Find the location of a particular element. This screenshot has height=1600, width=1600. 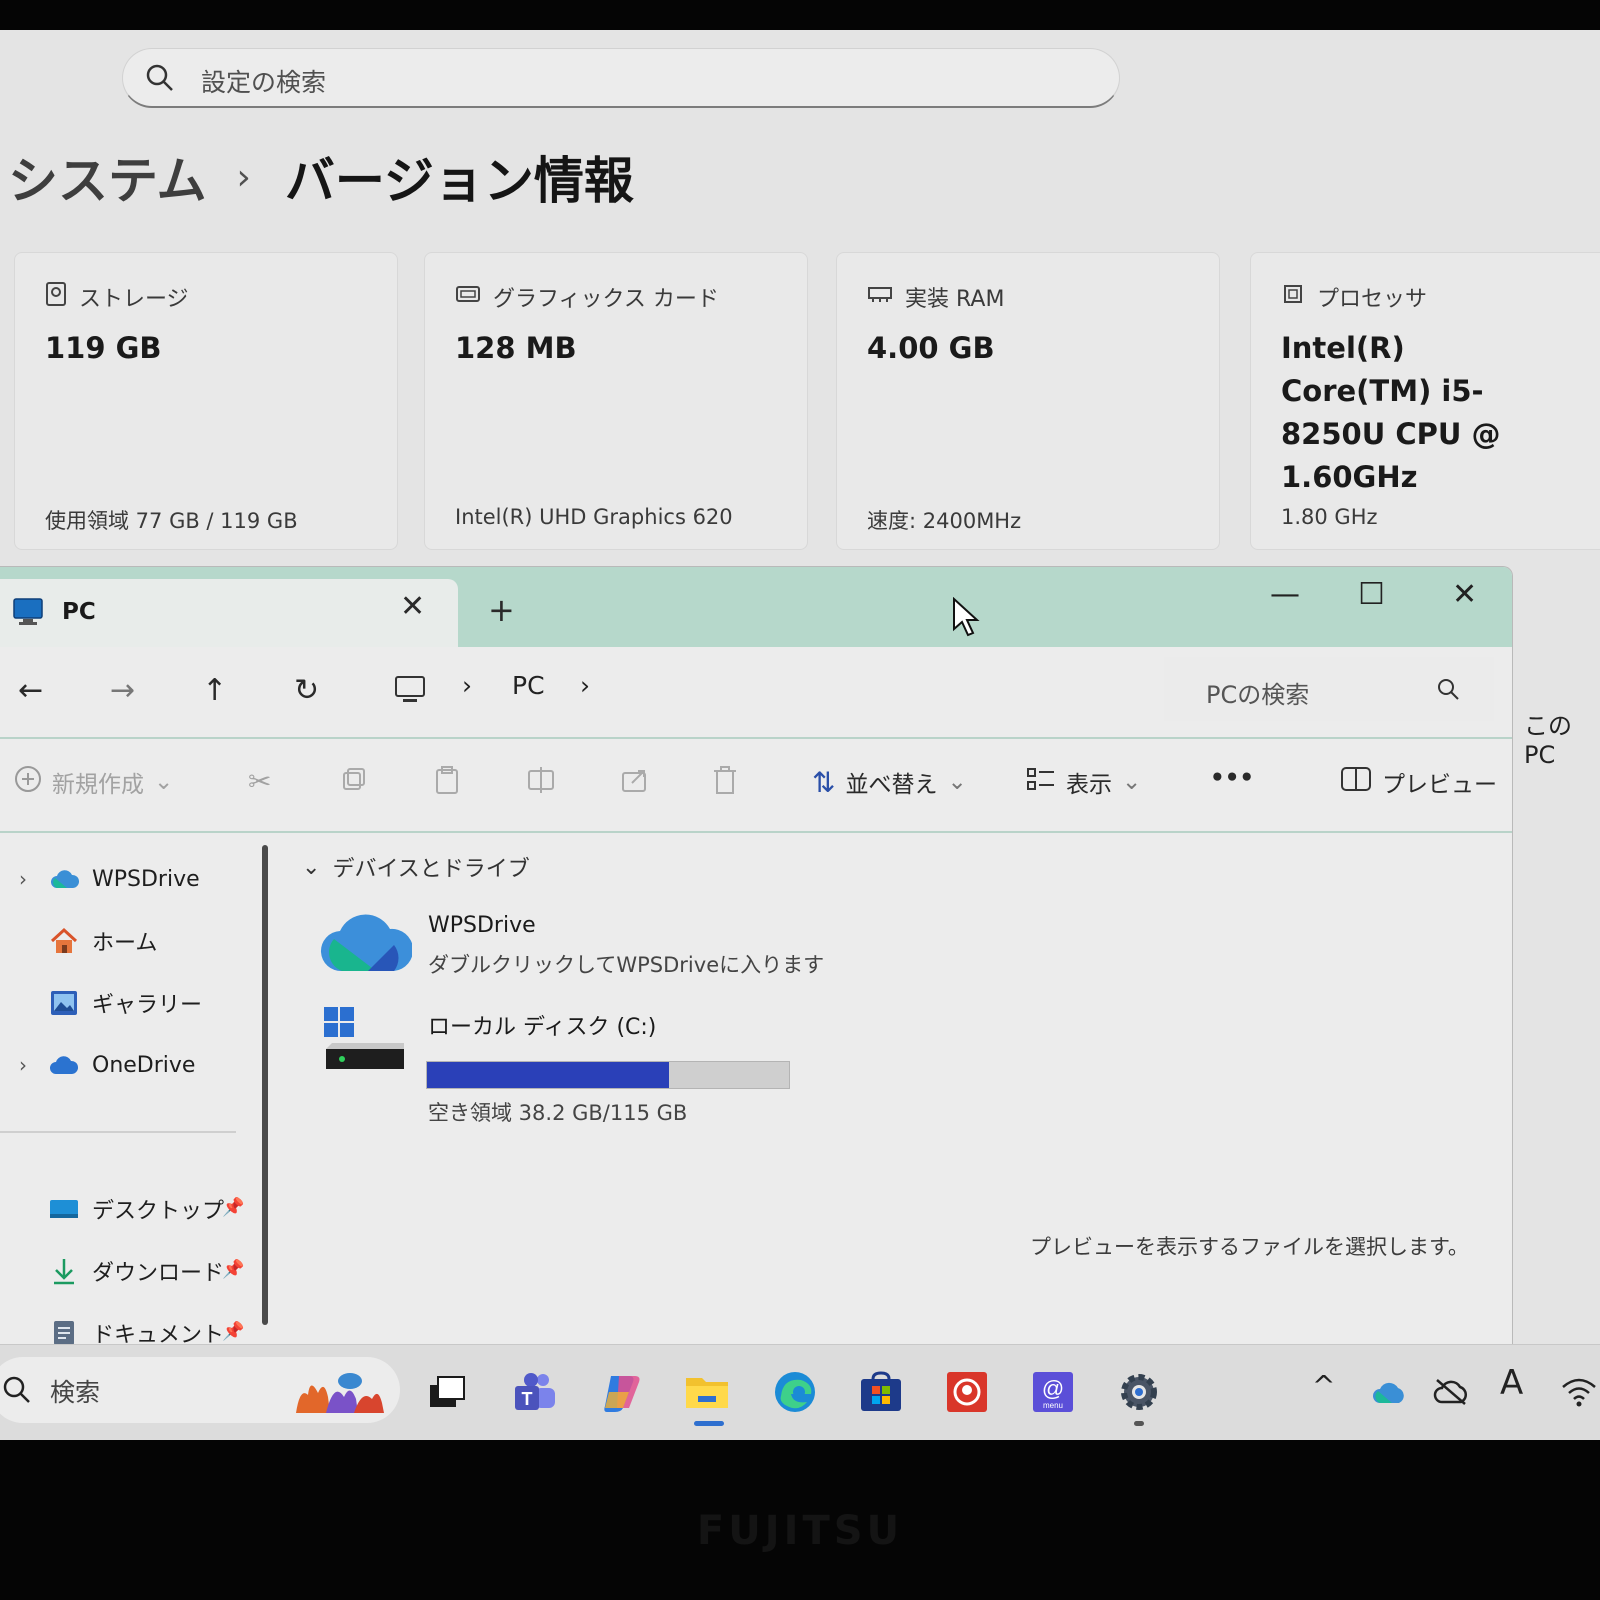

more-options-button: ••• is located at coordinates (1232, 778).